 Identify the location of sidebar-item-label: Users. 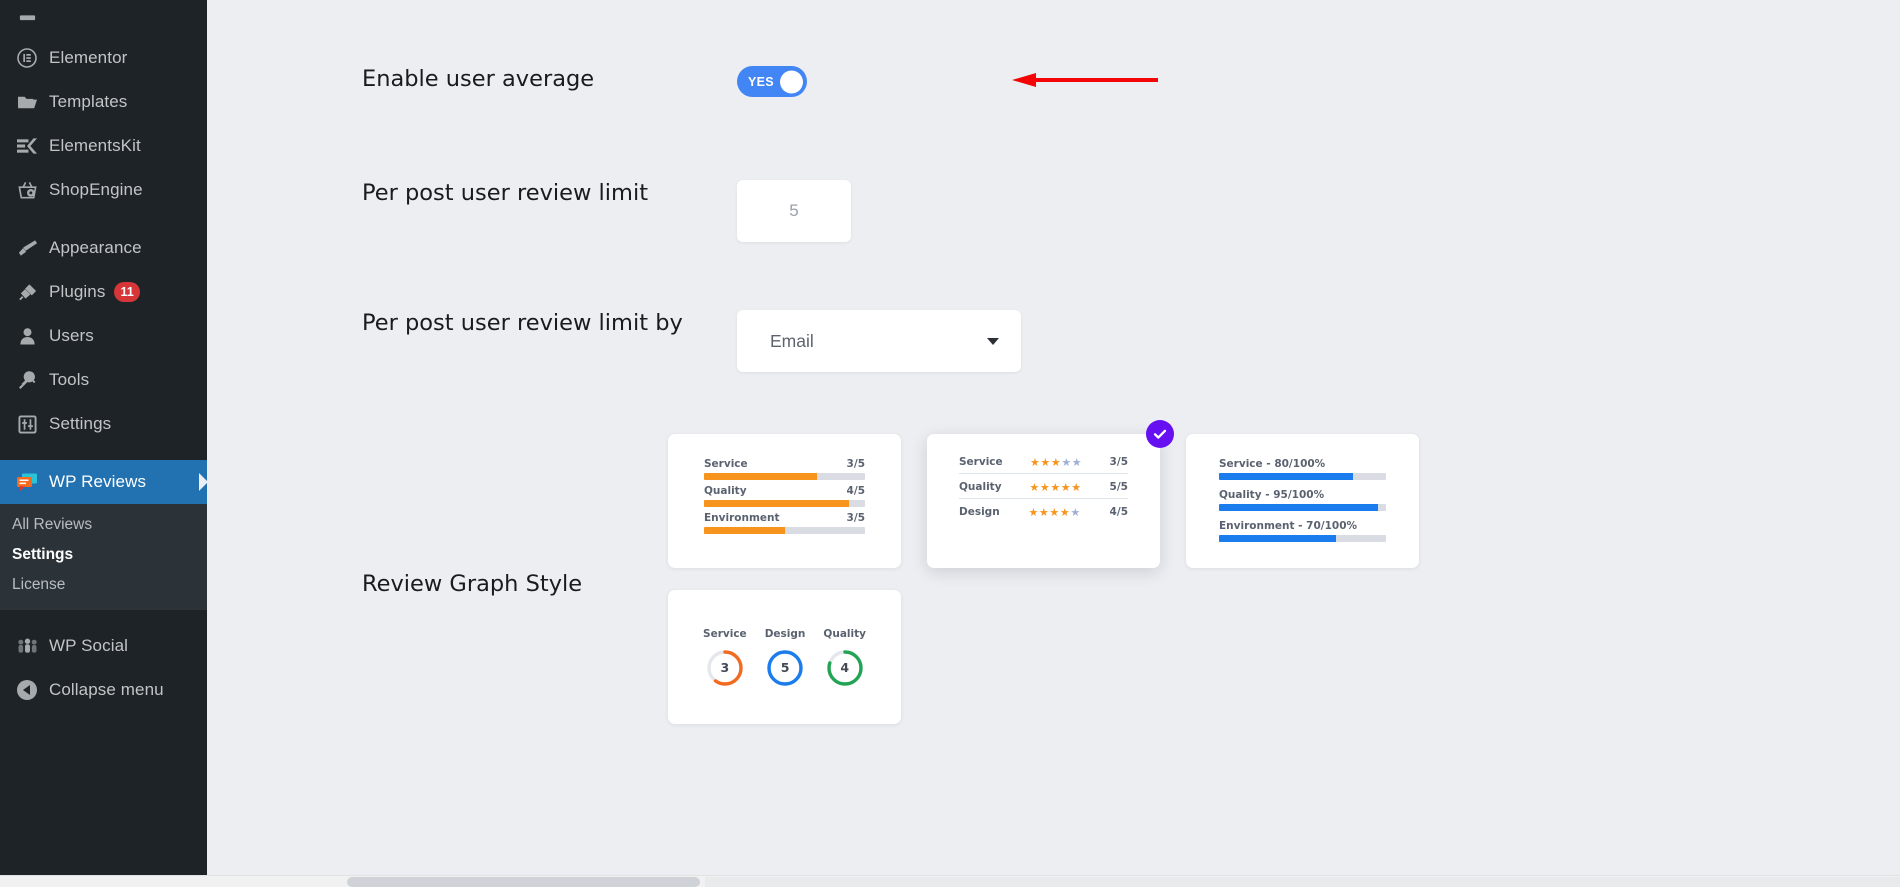
(71, 335).